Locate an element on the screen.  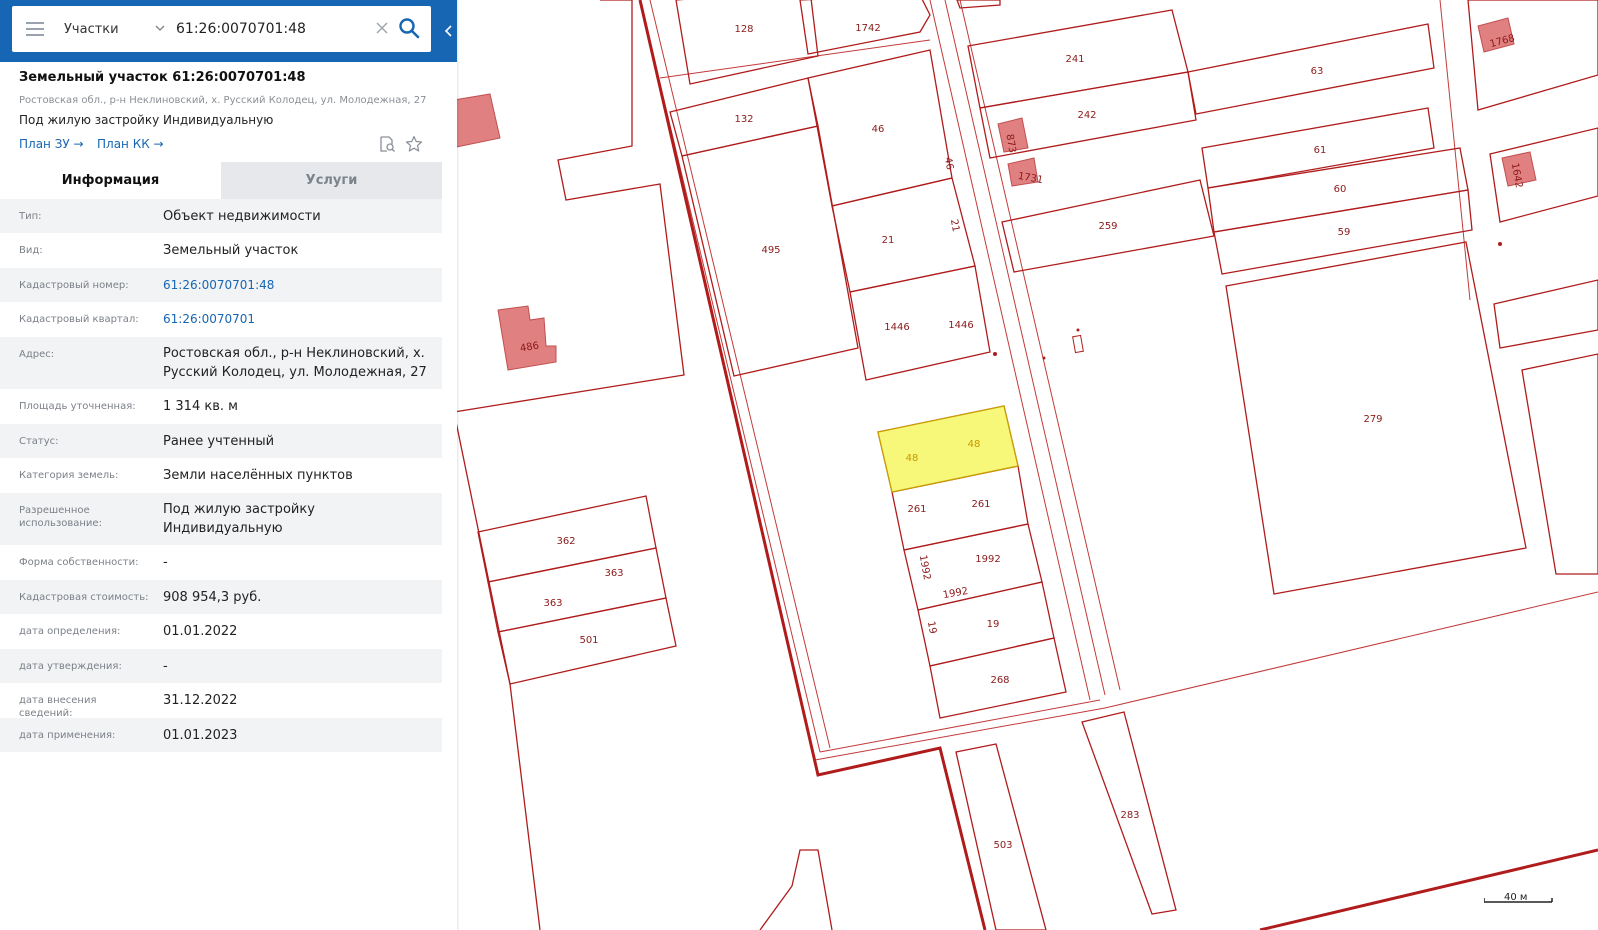
hamburger-menu-icon is located at coordinates (35, 29).